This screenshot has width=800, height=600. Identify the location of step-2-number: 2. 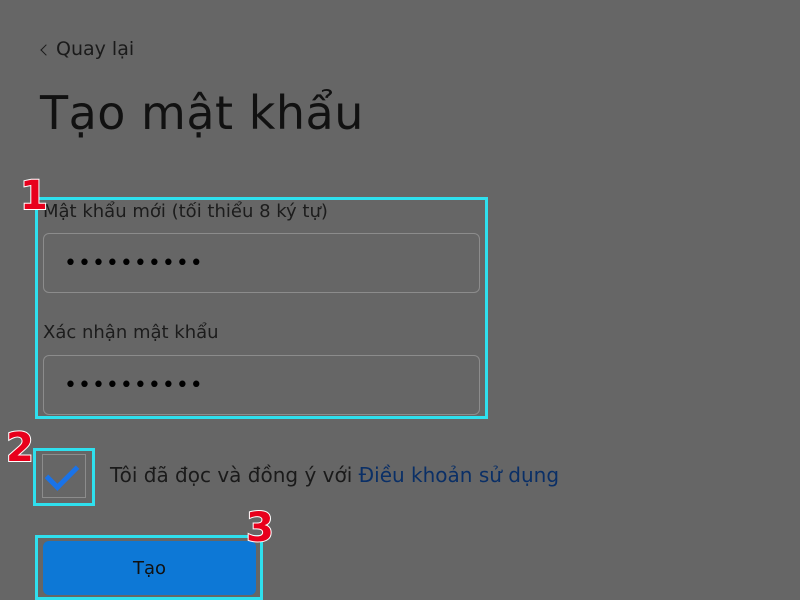
(20, 448).